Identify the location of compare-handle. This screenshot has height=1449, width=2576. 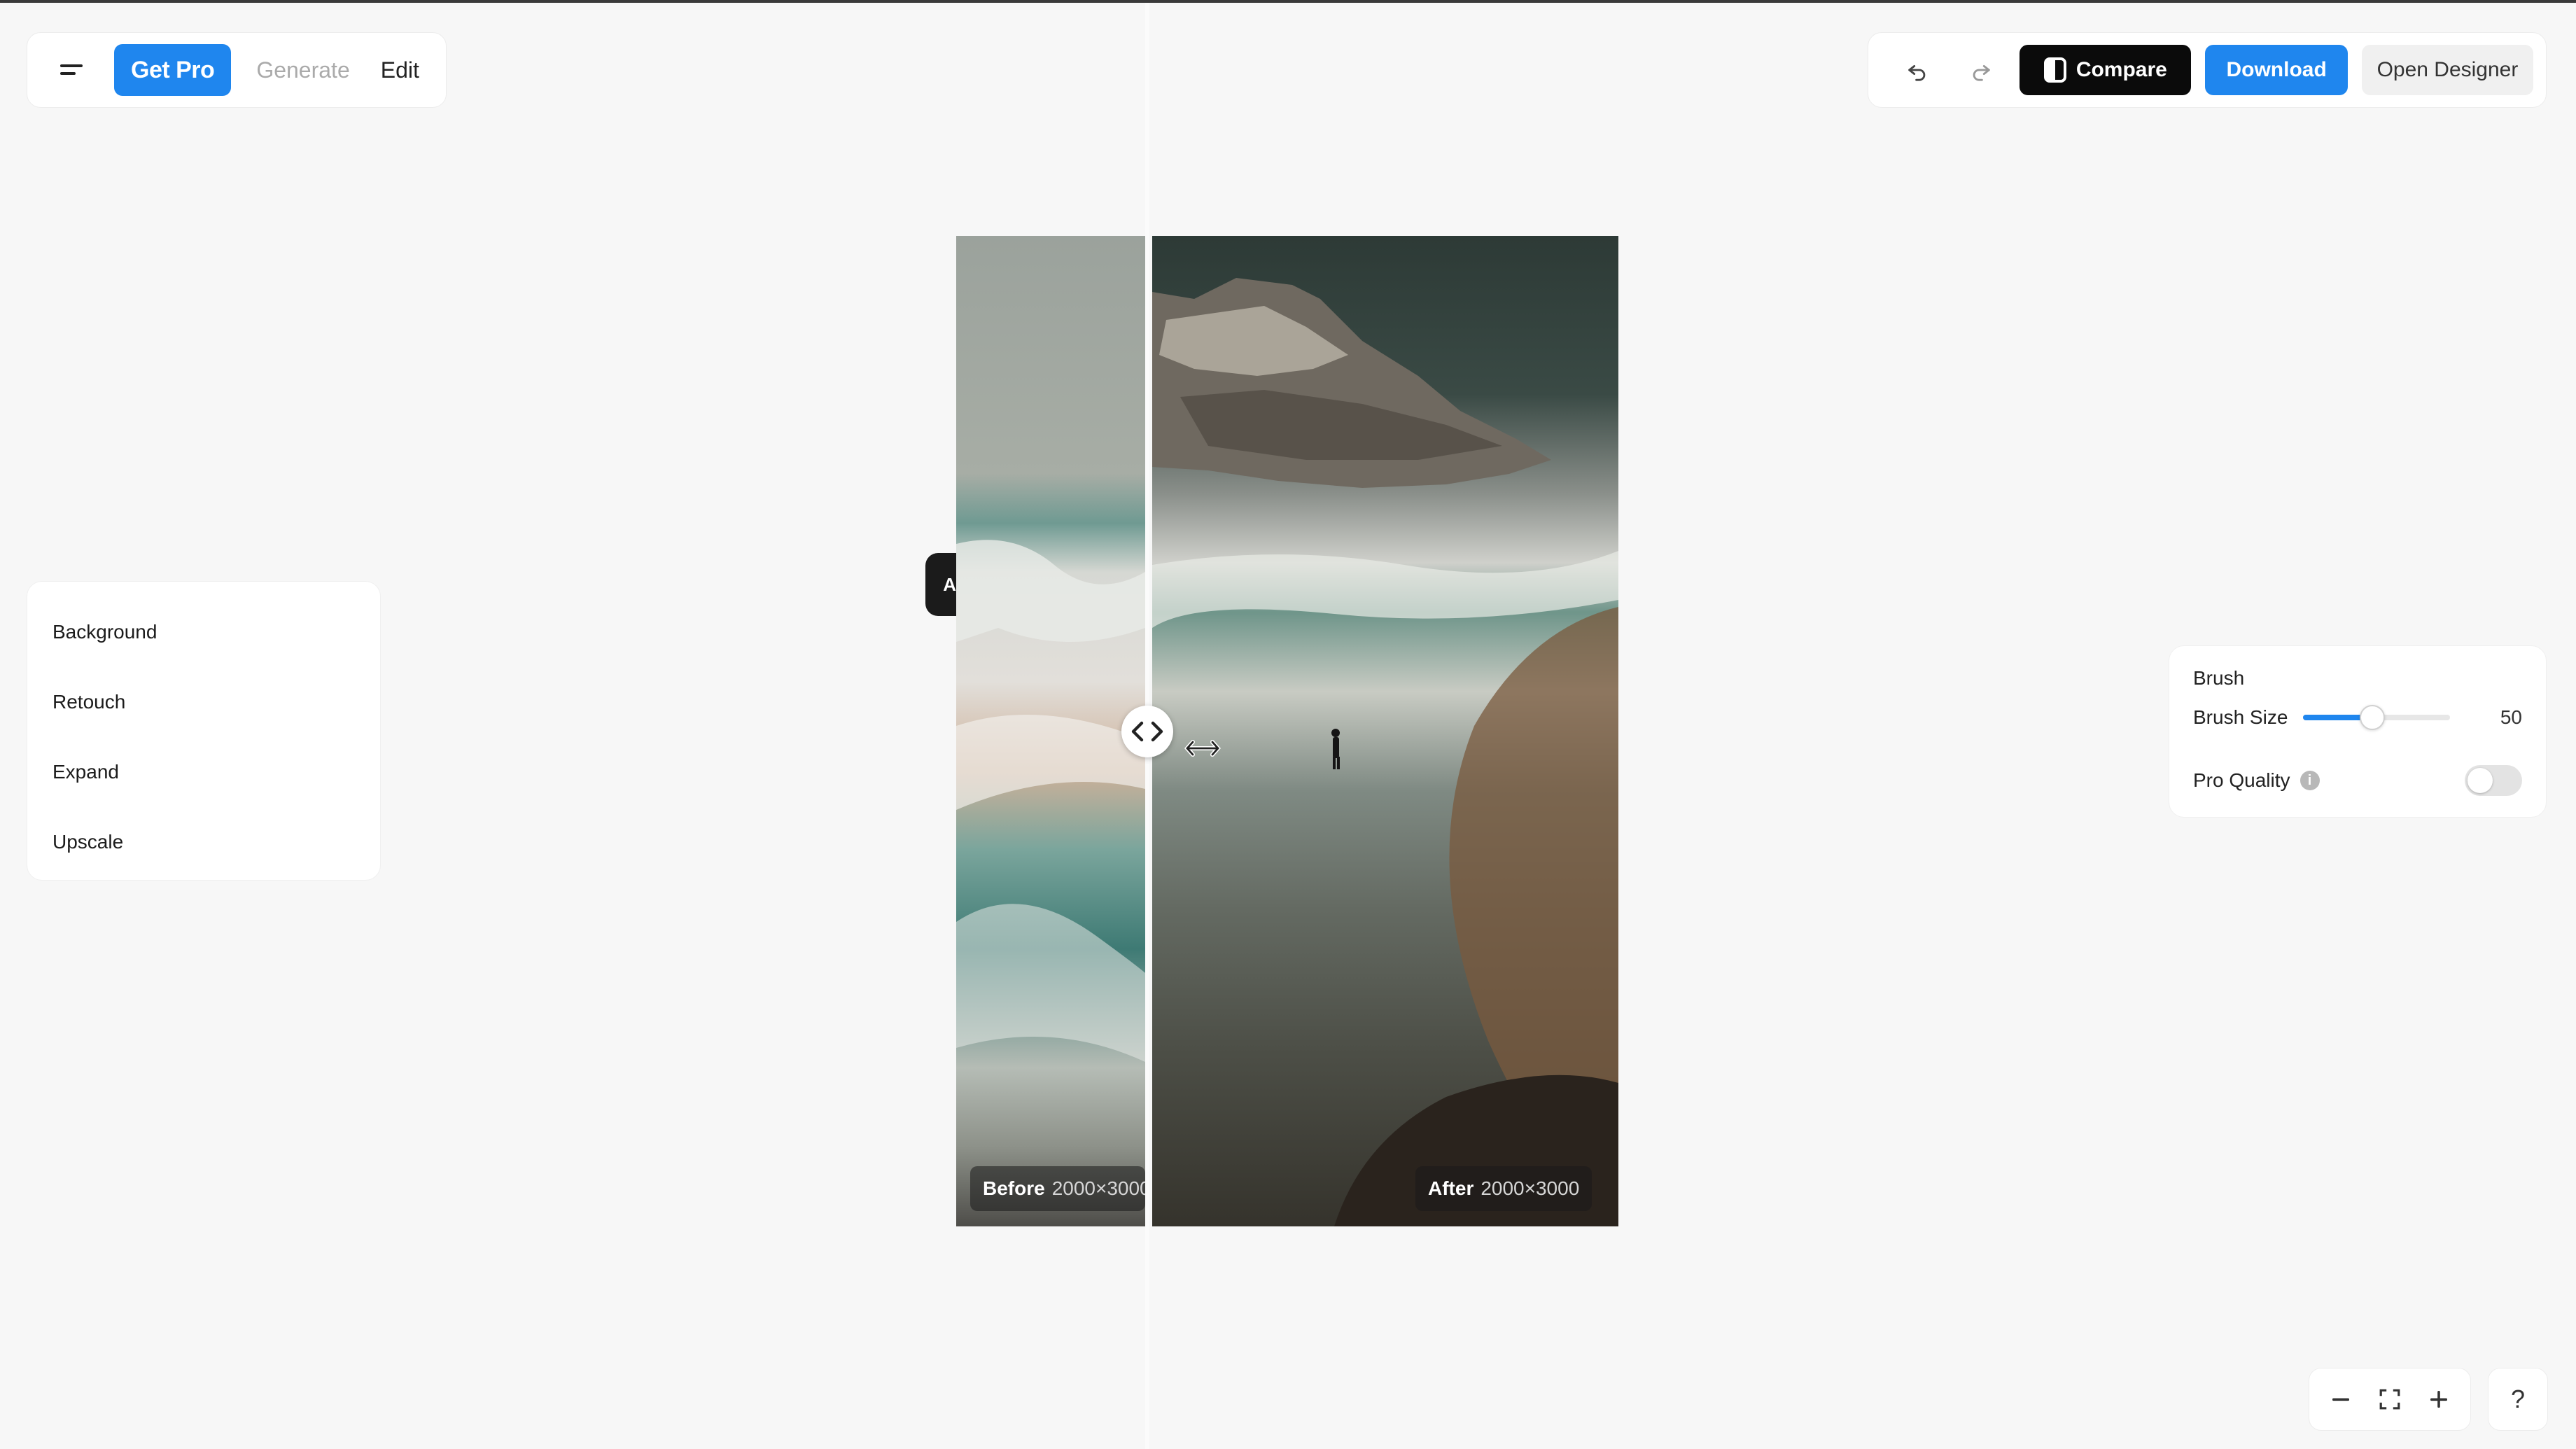
(1147, 731).